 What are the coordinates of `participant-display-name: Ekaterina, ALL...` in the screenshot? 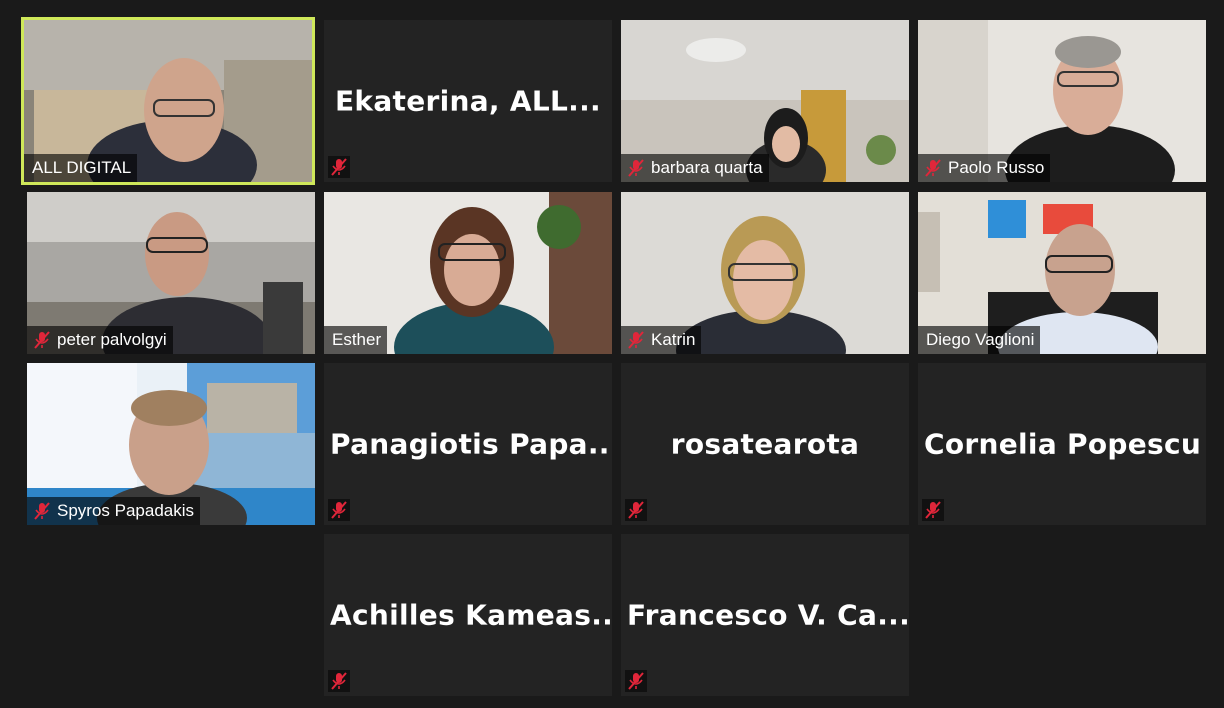 It's located at (467, 101).